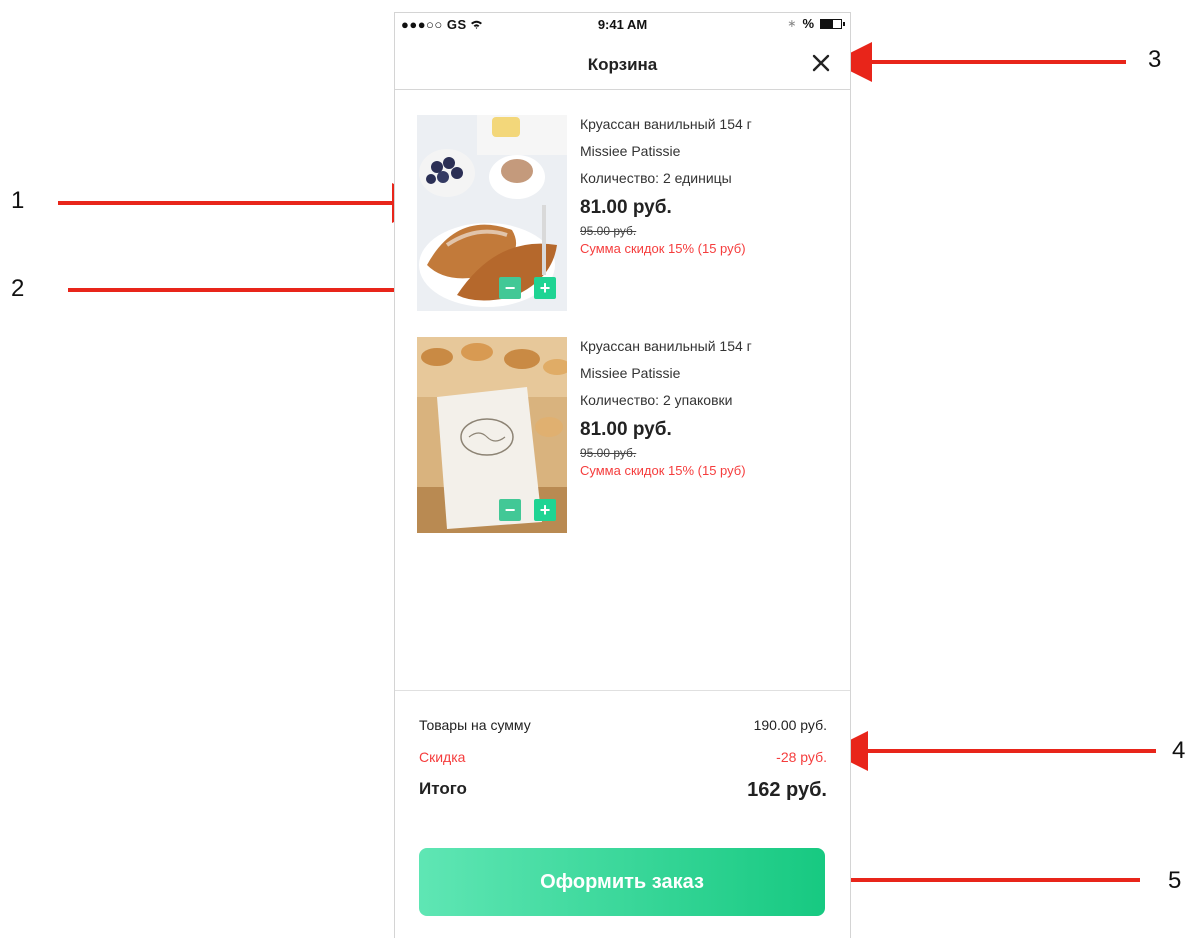 This screenshot has width=1193, height=938. What do you see at coordinates (656, 178) in the screenshot?
I see `item-quantity: Количество: 2 единицы` at bounding box center [656, 178].